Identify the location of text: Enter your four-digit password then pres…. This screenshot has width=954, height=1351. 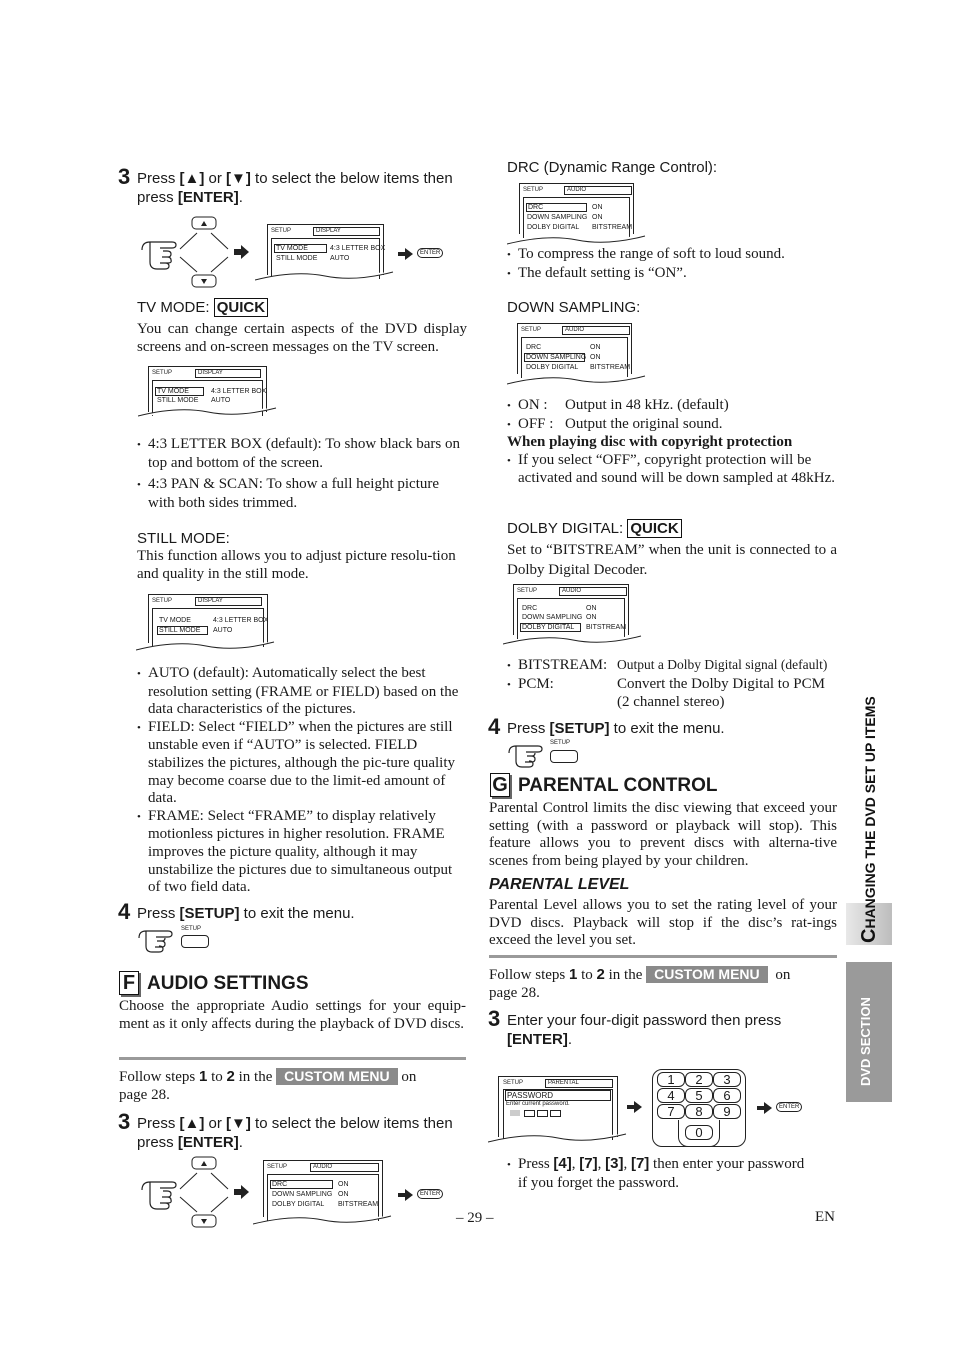
(644, 1020).